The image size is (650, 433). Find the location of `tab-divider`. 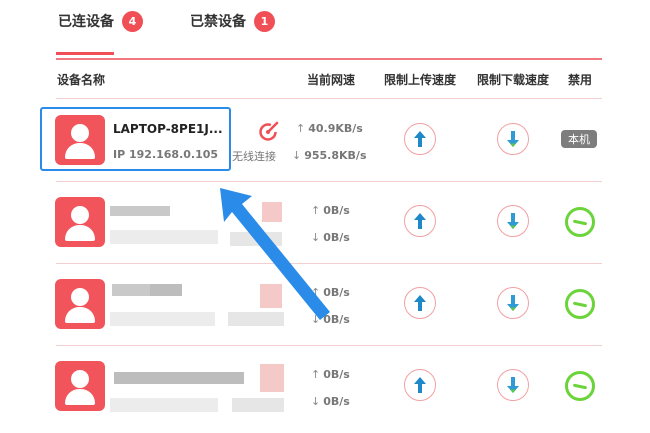

tab-divider is located at coordinates (329, 59).